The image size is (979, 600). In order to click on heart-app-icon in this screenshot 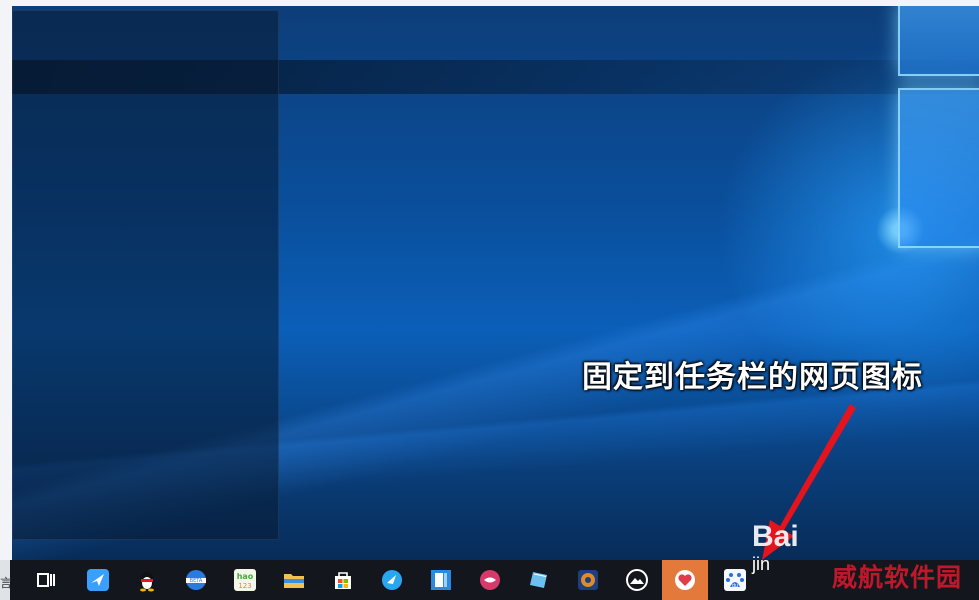, I will do `click(685, 580)`.